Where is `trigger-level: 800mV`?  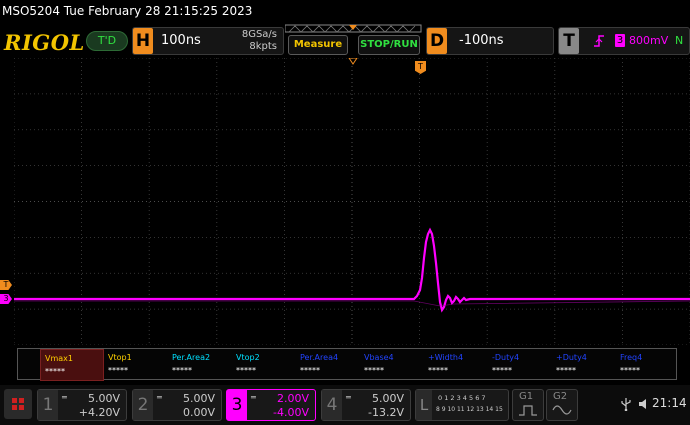 trigger-level: 800mV is located at coordinates (649, 40).